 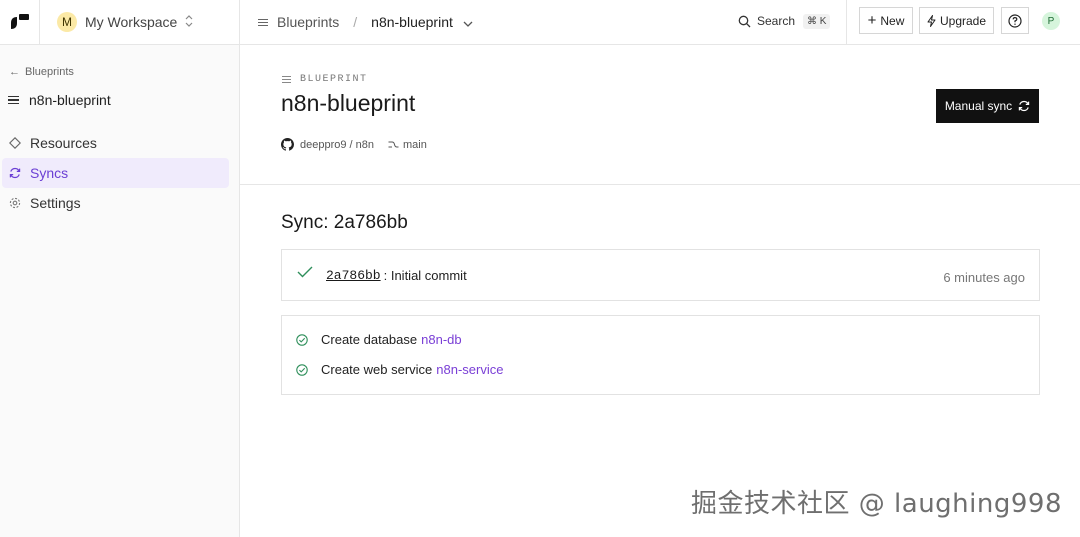 I want to click on blueprint-type-label: BLUEPRINT, so click(x=325, y=79).